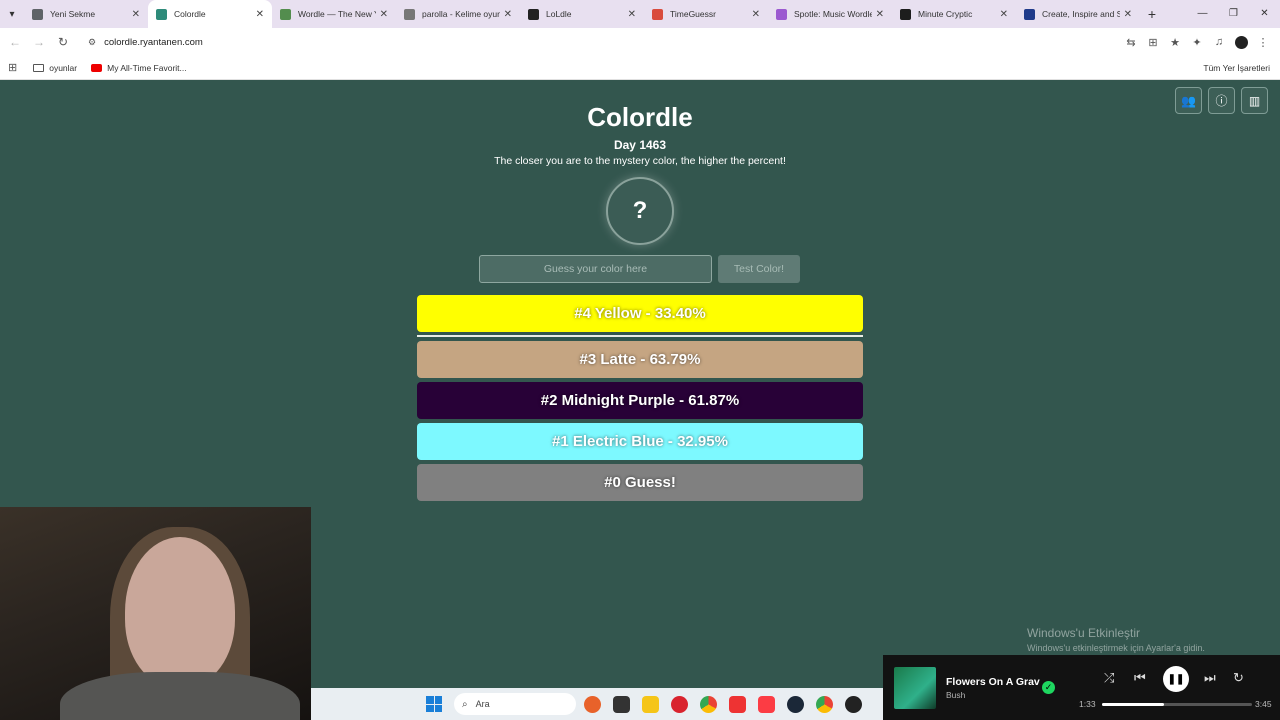 Image resolution: width=1280 pixels, height=720 pixels. What do you see at coordinates (795, 704) in the screenshot?
I see `steam-icon` at bounding box center [795, 704].